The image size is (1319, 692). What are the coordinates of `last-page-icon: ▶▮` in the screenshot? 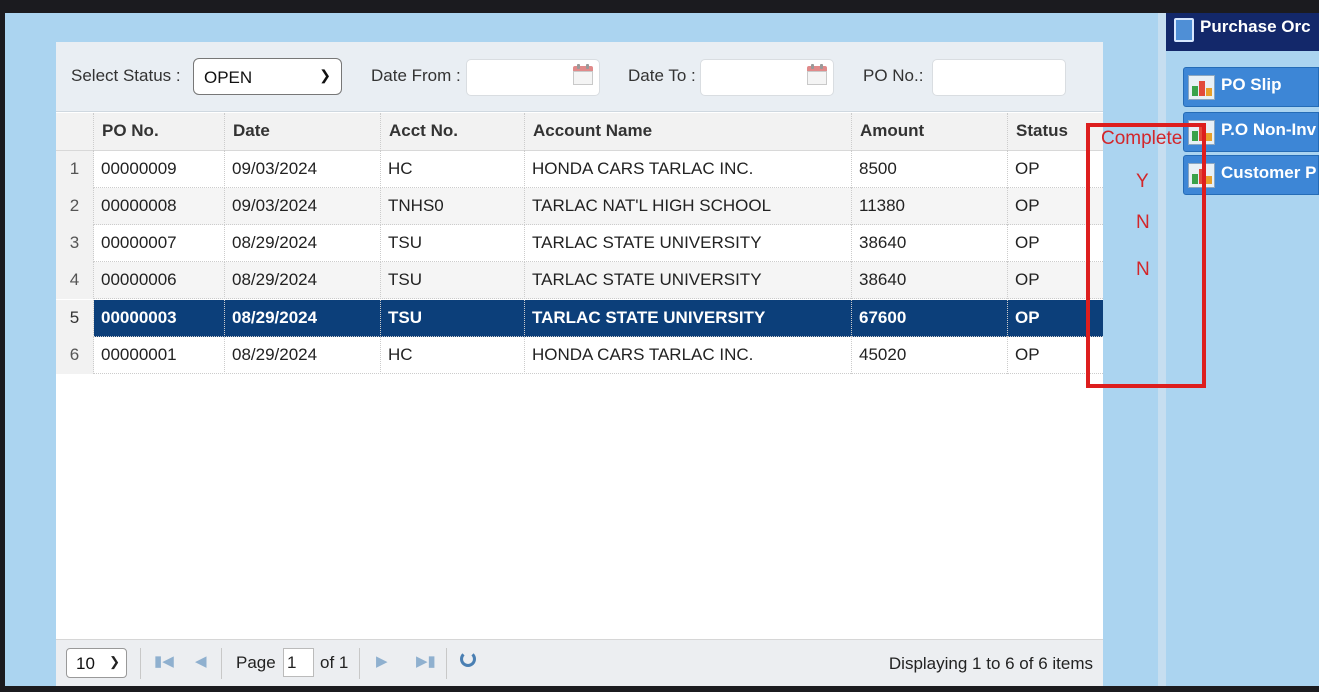 It's located at (426, 661).